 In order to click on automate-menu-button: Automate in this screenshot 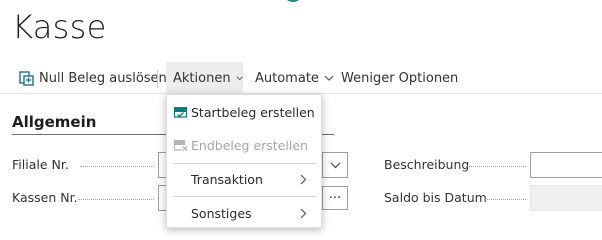, I will do `click(294, 78)`.